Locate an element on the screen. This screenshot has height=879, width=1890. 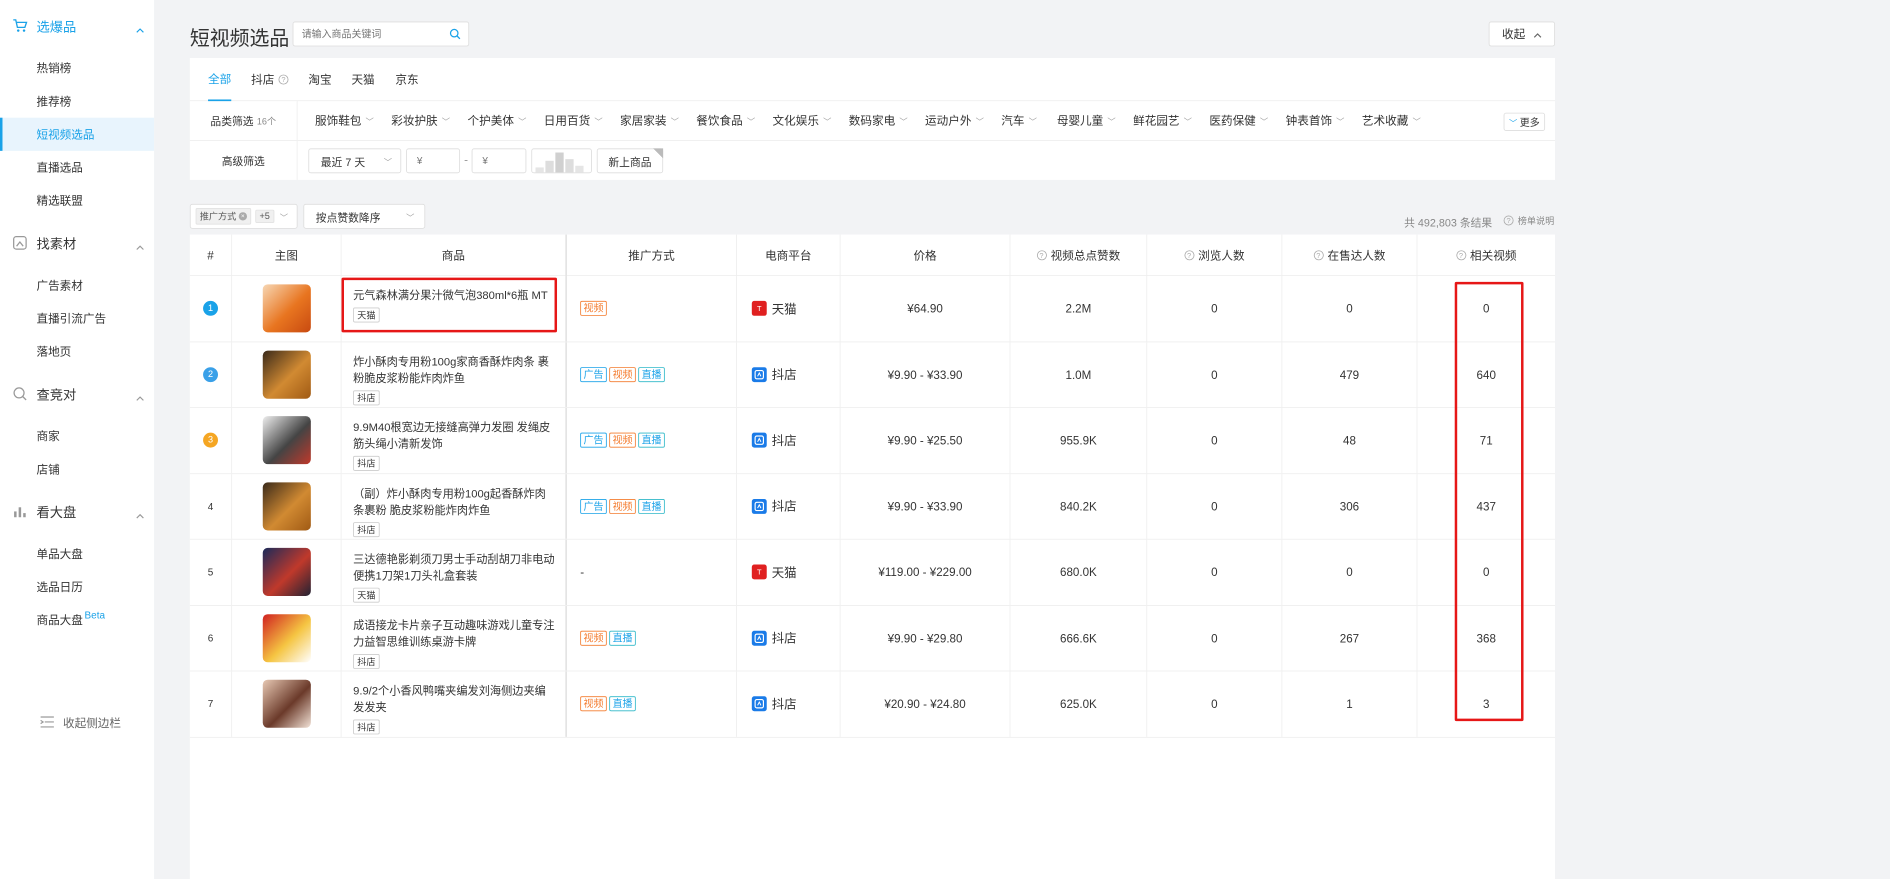
collapse-sidebar-button: 收起侧边栏 is located at coordinates (80, 723).